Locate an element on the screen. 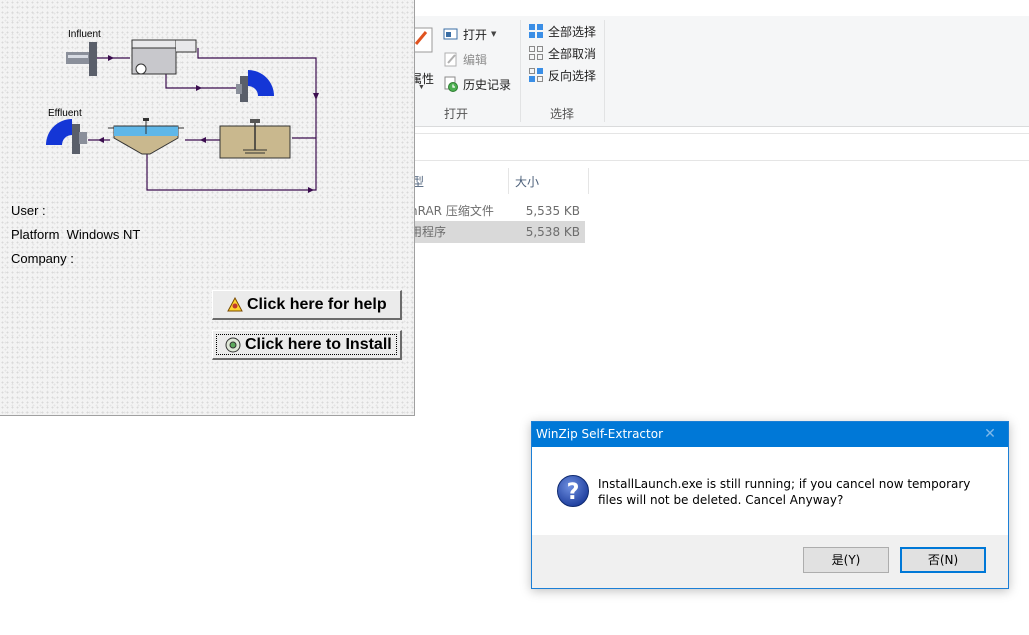 Image resolution: width=1029 pixels, height=635 pixels. help-button-label: Click here for help is located at coordinates (317, 304).